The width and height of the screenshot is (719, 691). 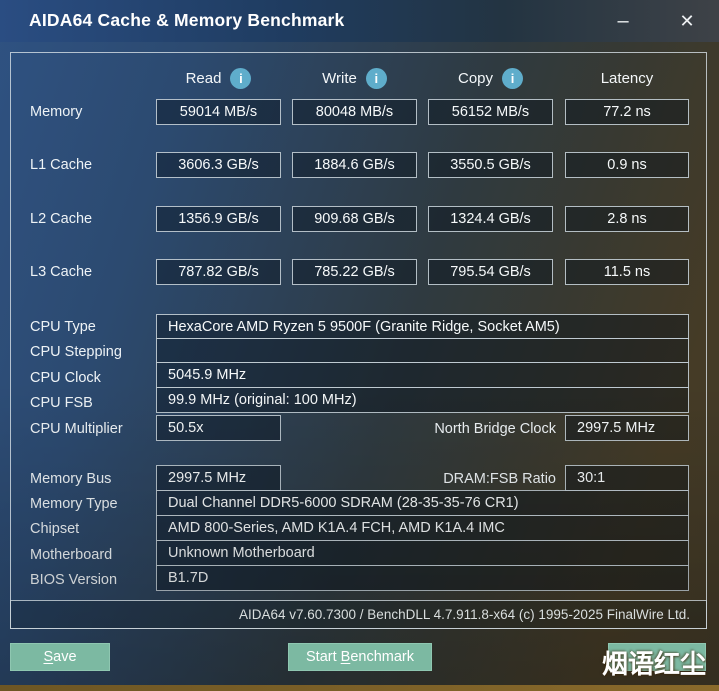 I want to click on close-icon: ✕, so click(x=687, y=20).